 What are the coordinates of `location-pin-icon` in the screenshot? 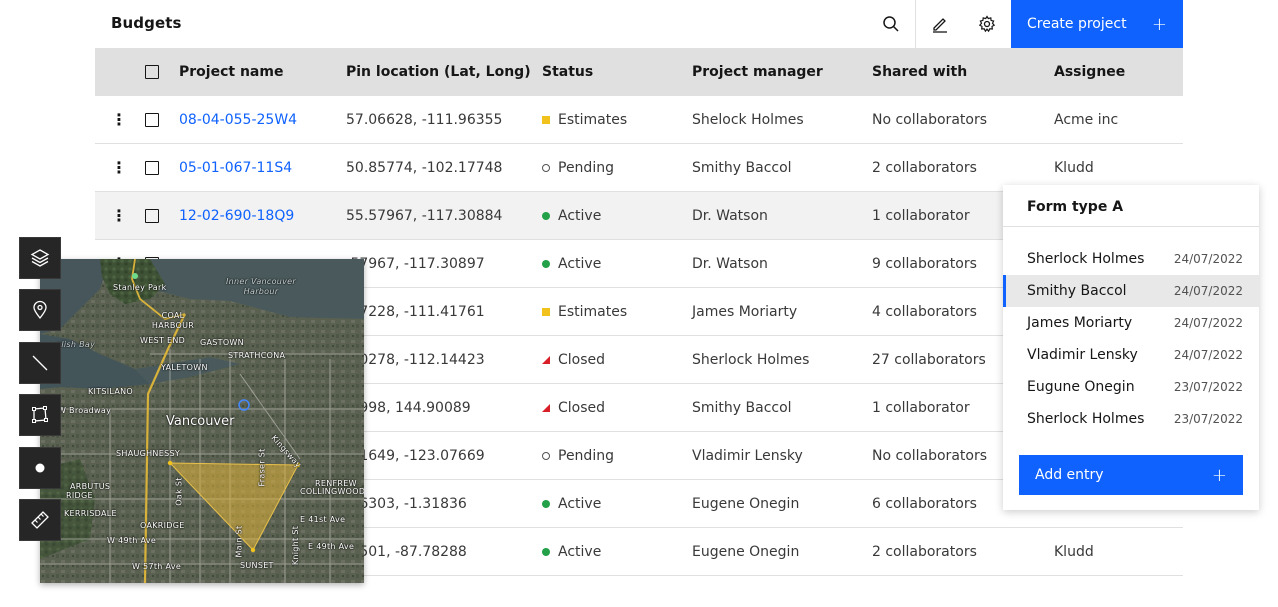 It's located at (40, 310).